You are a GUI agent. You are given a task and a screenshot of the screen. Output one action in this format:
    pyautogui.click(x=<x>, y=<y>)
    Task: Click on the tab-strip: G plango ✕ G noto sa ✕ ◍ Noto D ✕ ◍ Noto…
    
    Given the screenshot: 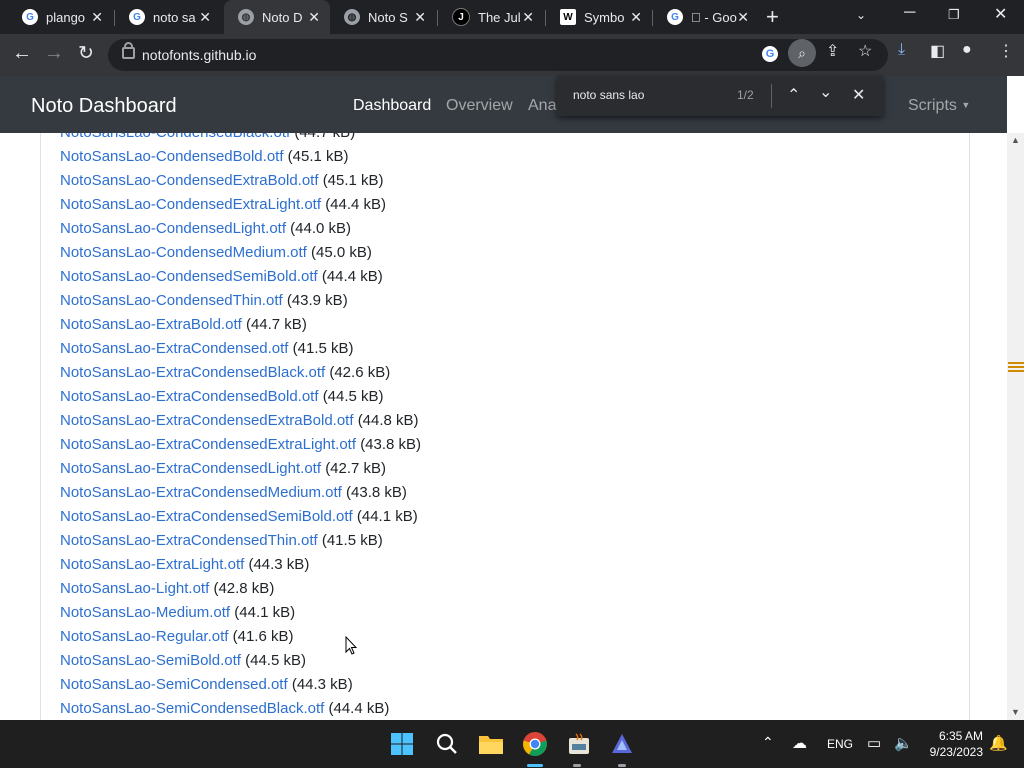 What is the action you would take?
    pyautogui.click(x=512, y=17)
    